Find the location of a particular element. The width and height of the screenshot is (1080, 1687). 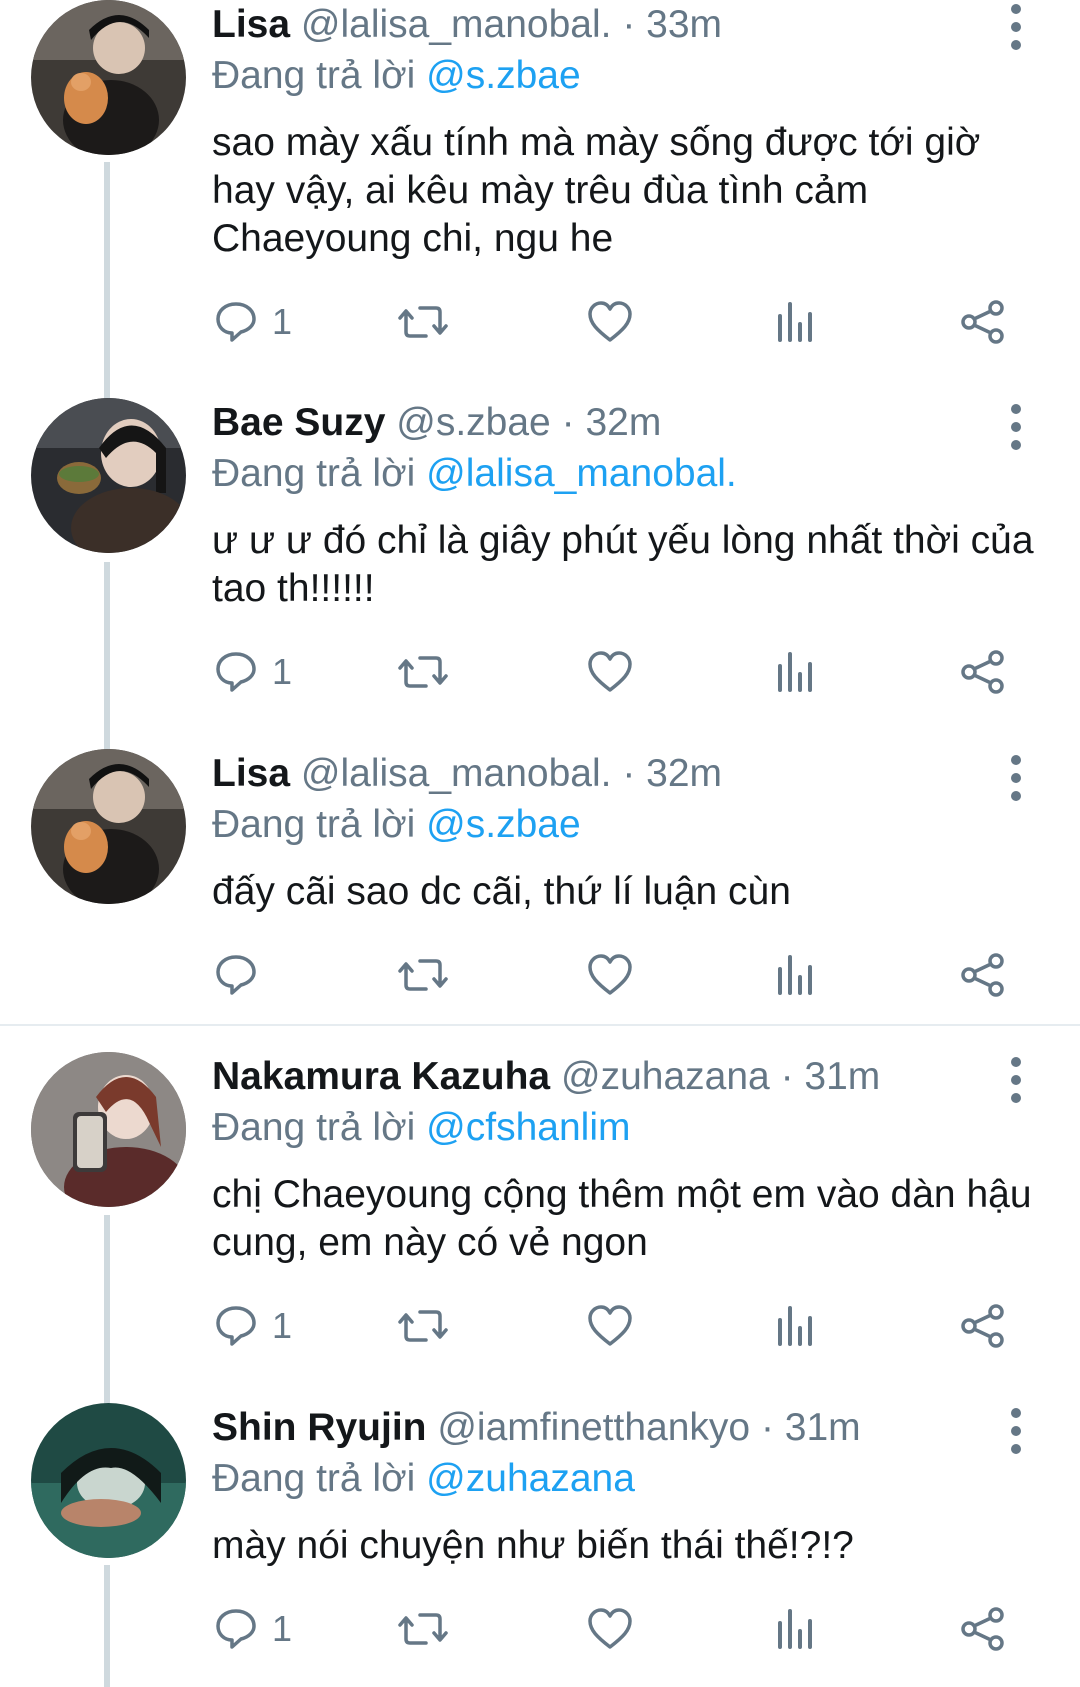

user-handle: @iamfinetthankyo is located at coordinates (593, 1427).